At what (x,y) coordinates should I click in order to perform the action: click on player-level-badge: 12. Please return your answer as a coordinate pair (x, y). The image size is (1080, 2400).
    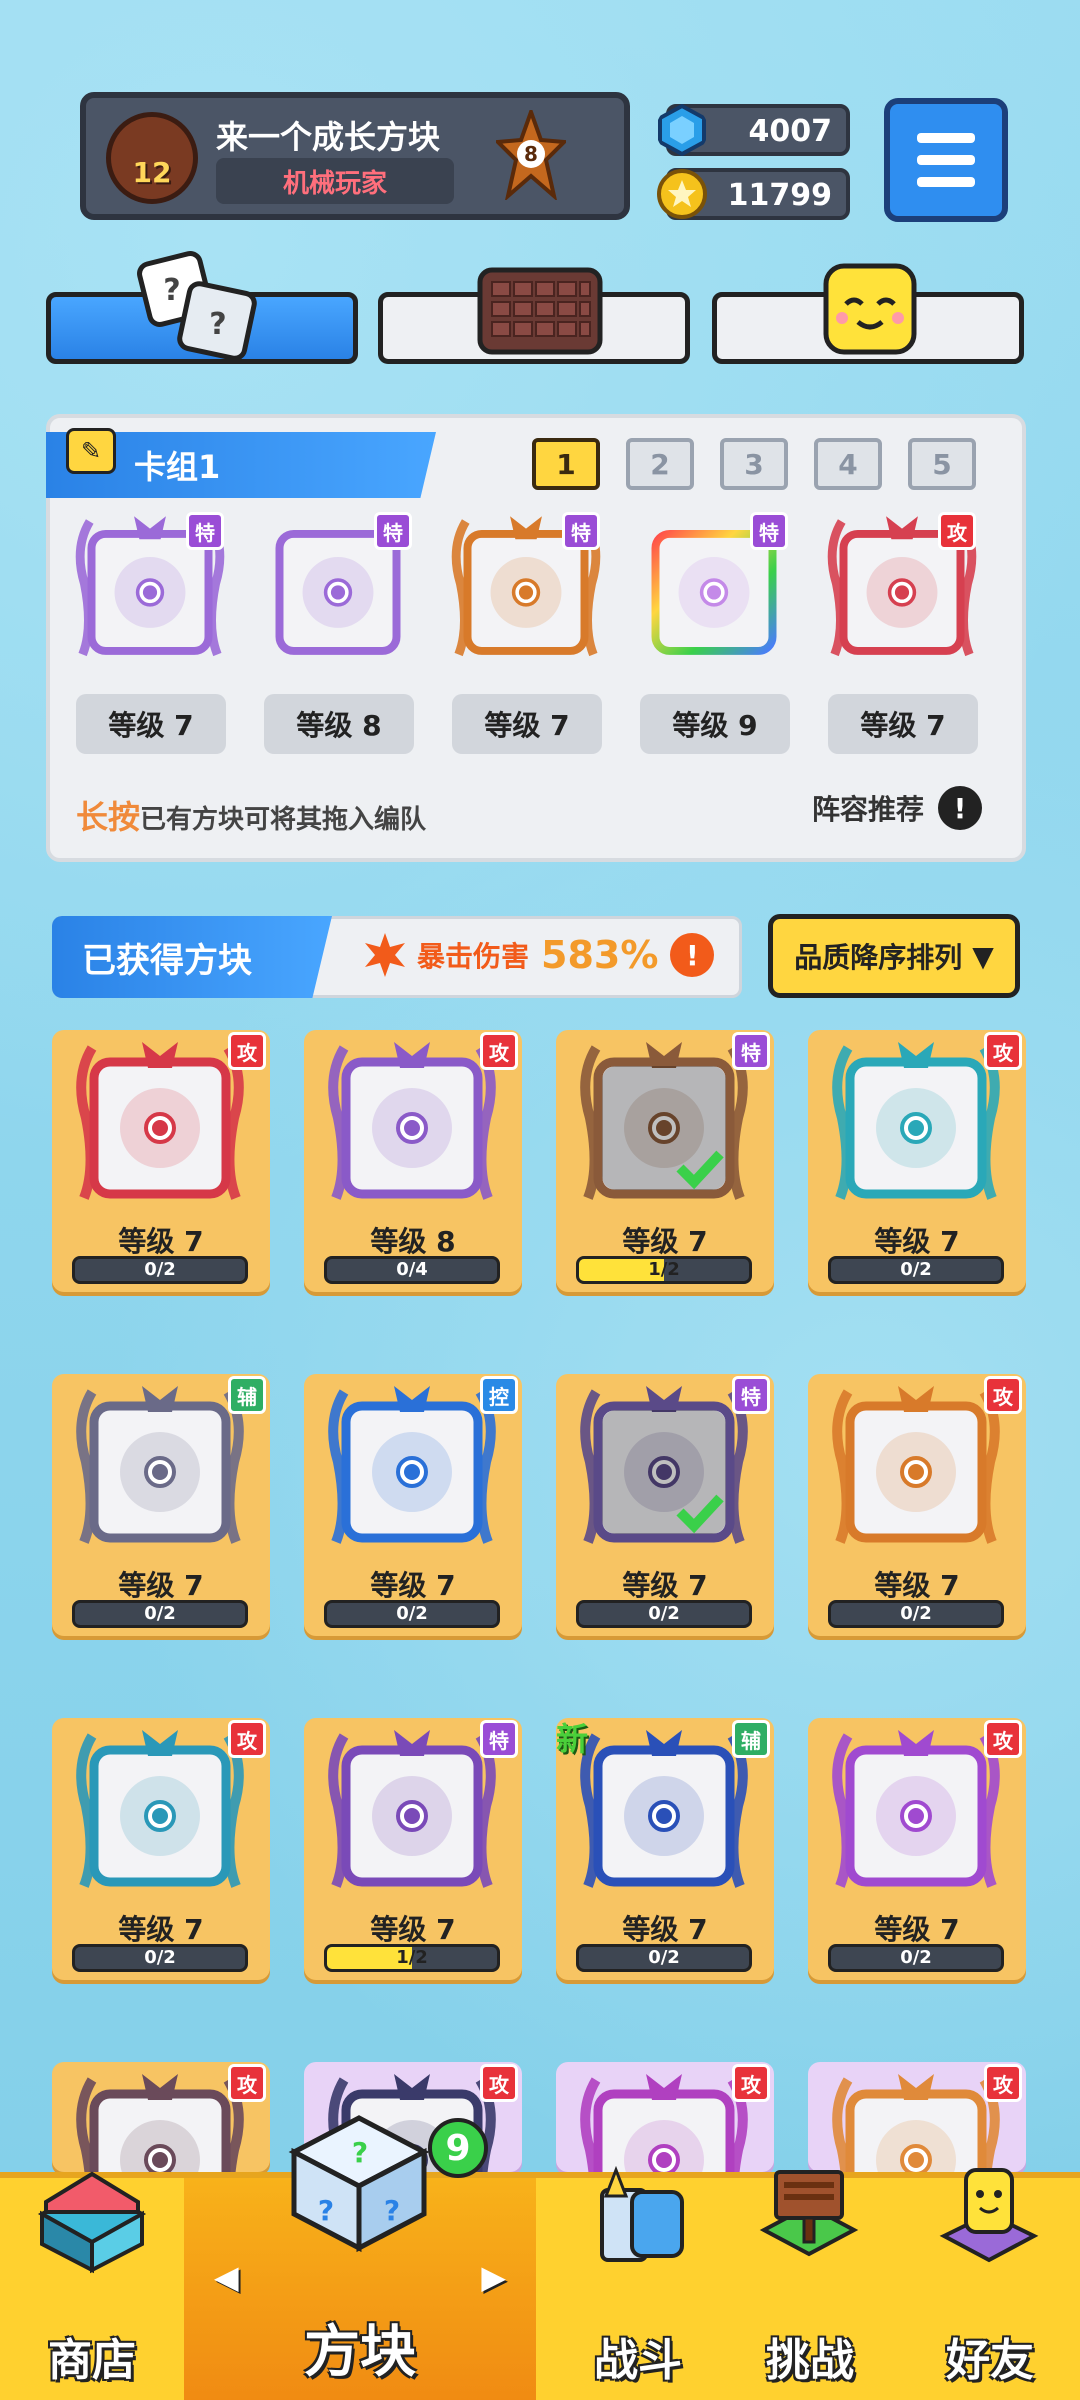
    Looking at the image, I should click on (152, 158).